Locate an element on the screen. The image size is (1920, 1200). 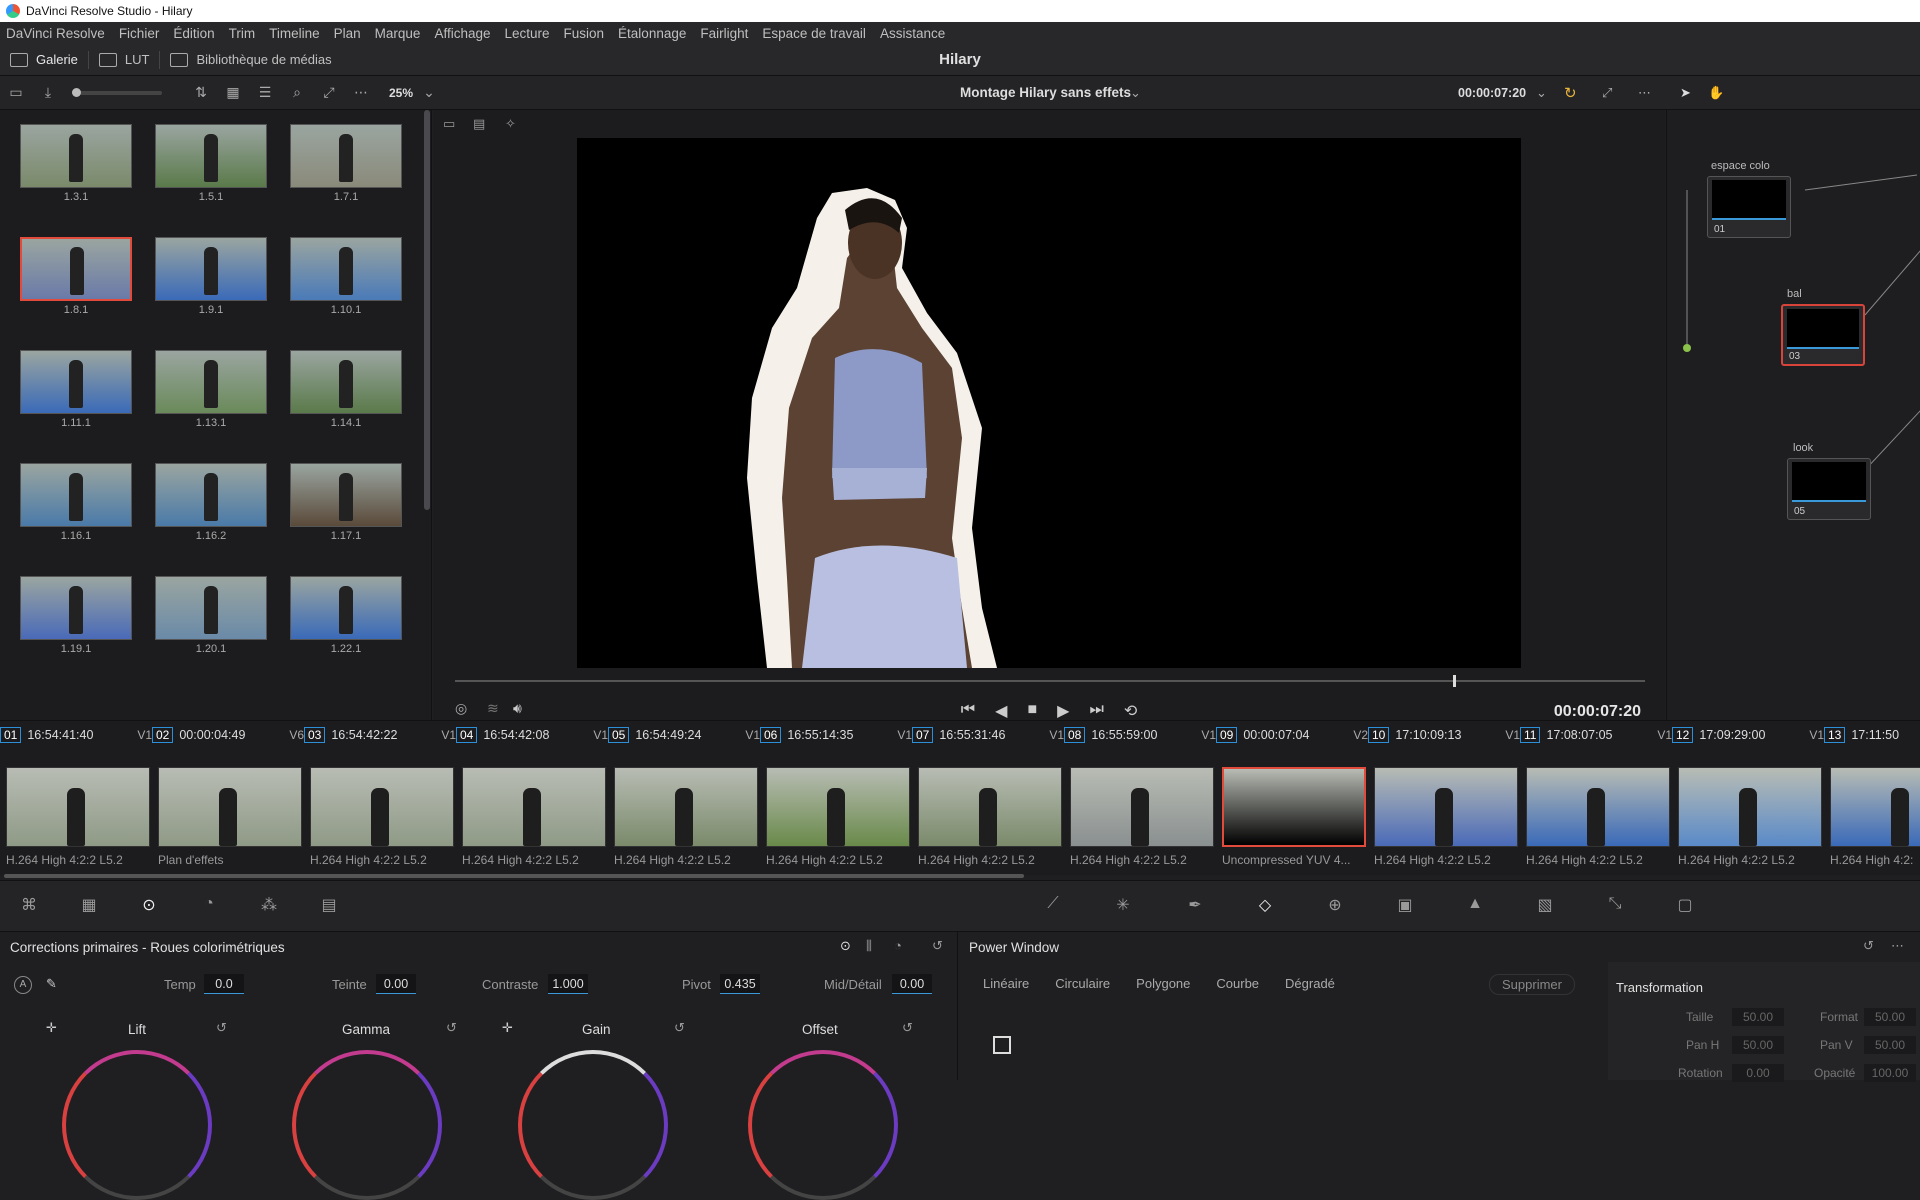
square-window-icon is located at coordinates (1002, 1045).